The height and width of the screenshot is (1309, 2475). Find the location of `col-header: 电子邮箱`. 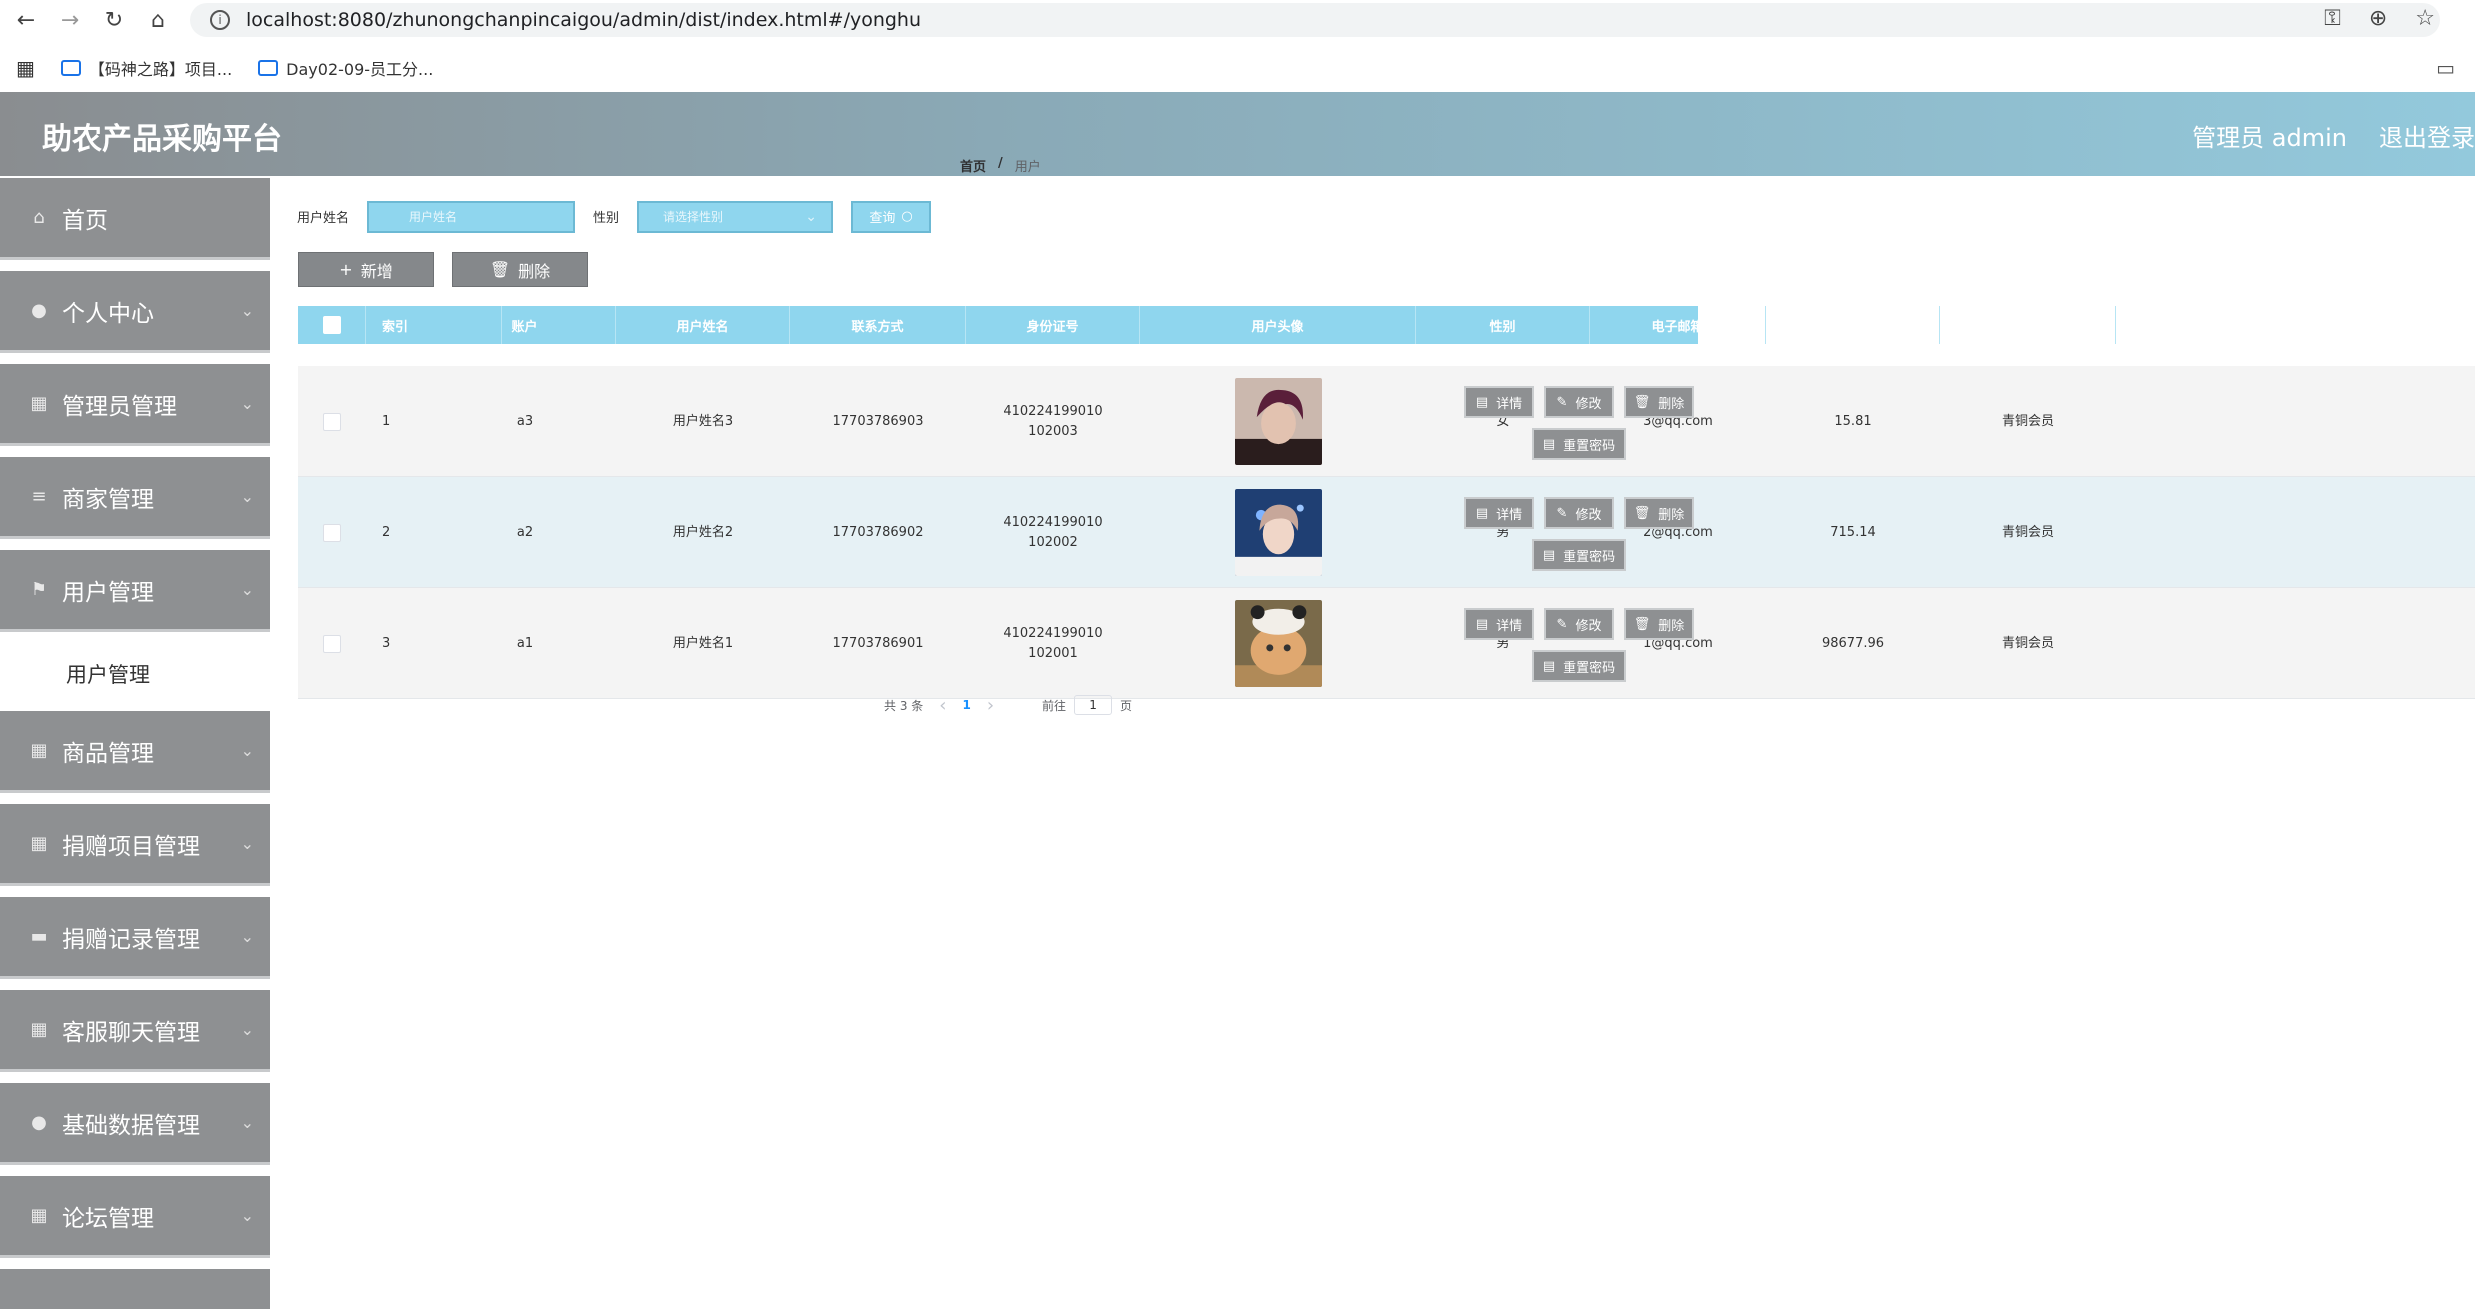

col-header: 电子邮箱 is located at coordinates (1678, 325).